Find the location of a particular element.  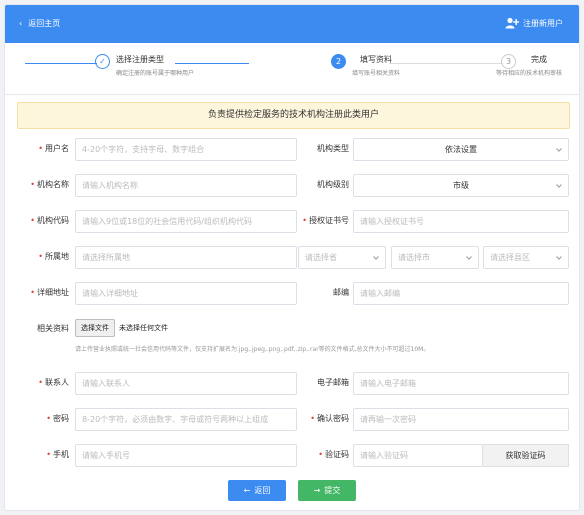

city-placeholder: 请选择市 is located at coordinates (414, 257).